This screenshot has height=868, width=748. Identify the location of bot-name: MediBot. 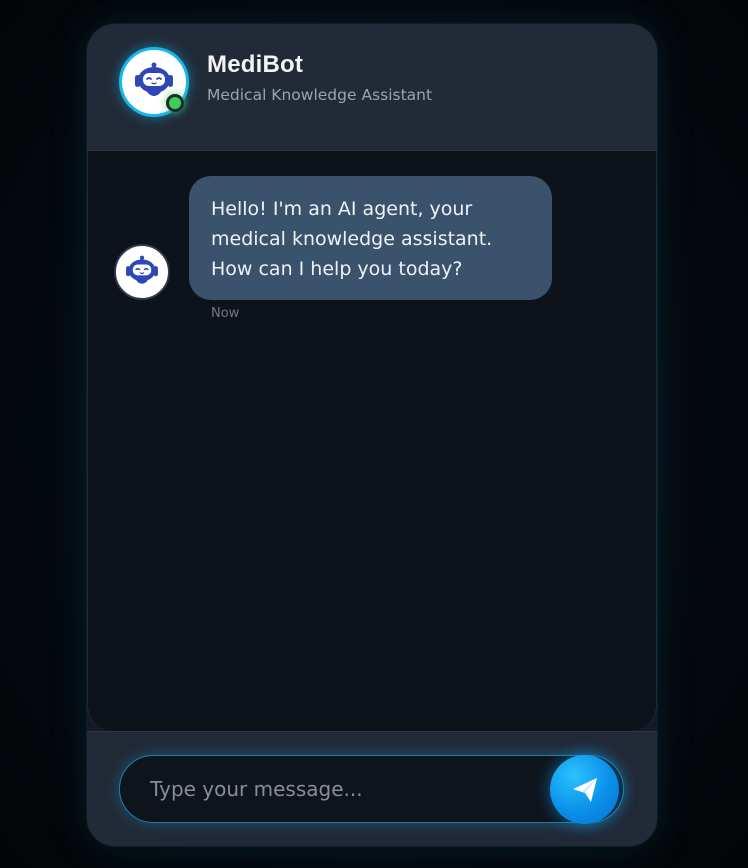
(255, 64).